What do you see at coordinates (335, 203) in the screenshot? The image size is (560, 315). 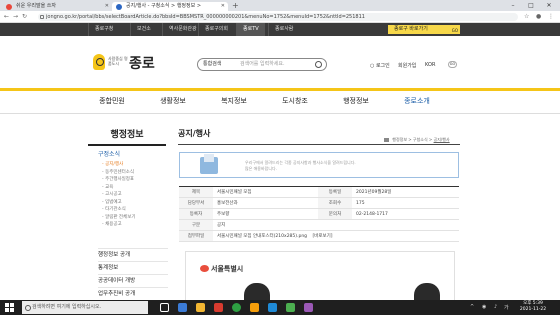 I see `label-views: 조회수` at bounding box center [335, 203].